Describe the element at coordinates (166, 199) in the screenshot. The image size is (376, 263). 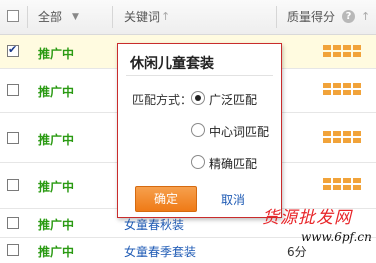
I see `confirm-button: 确定` at that location.